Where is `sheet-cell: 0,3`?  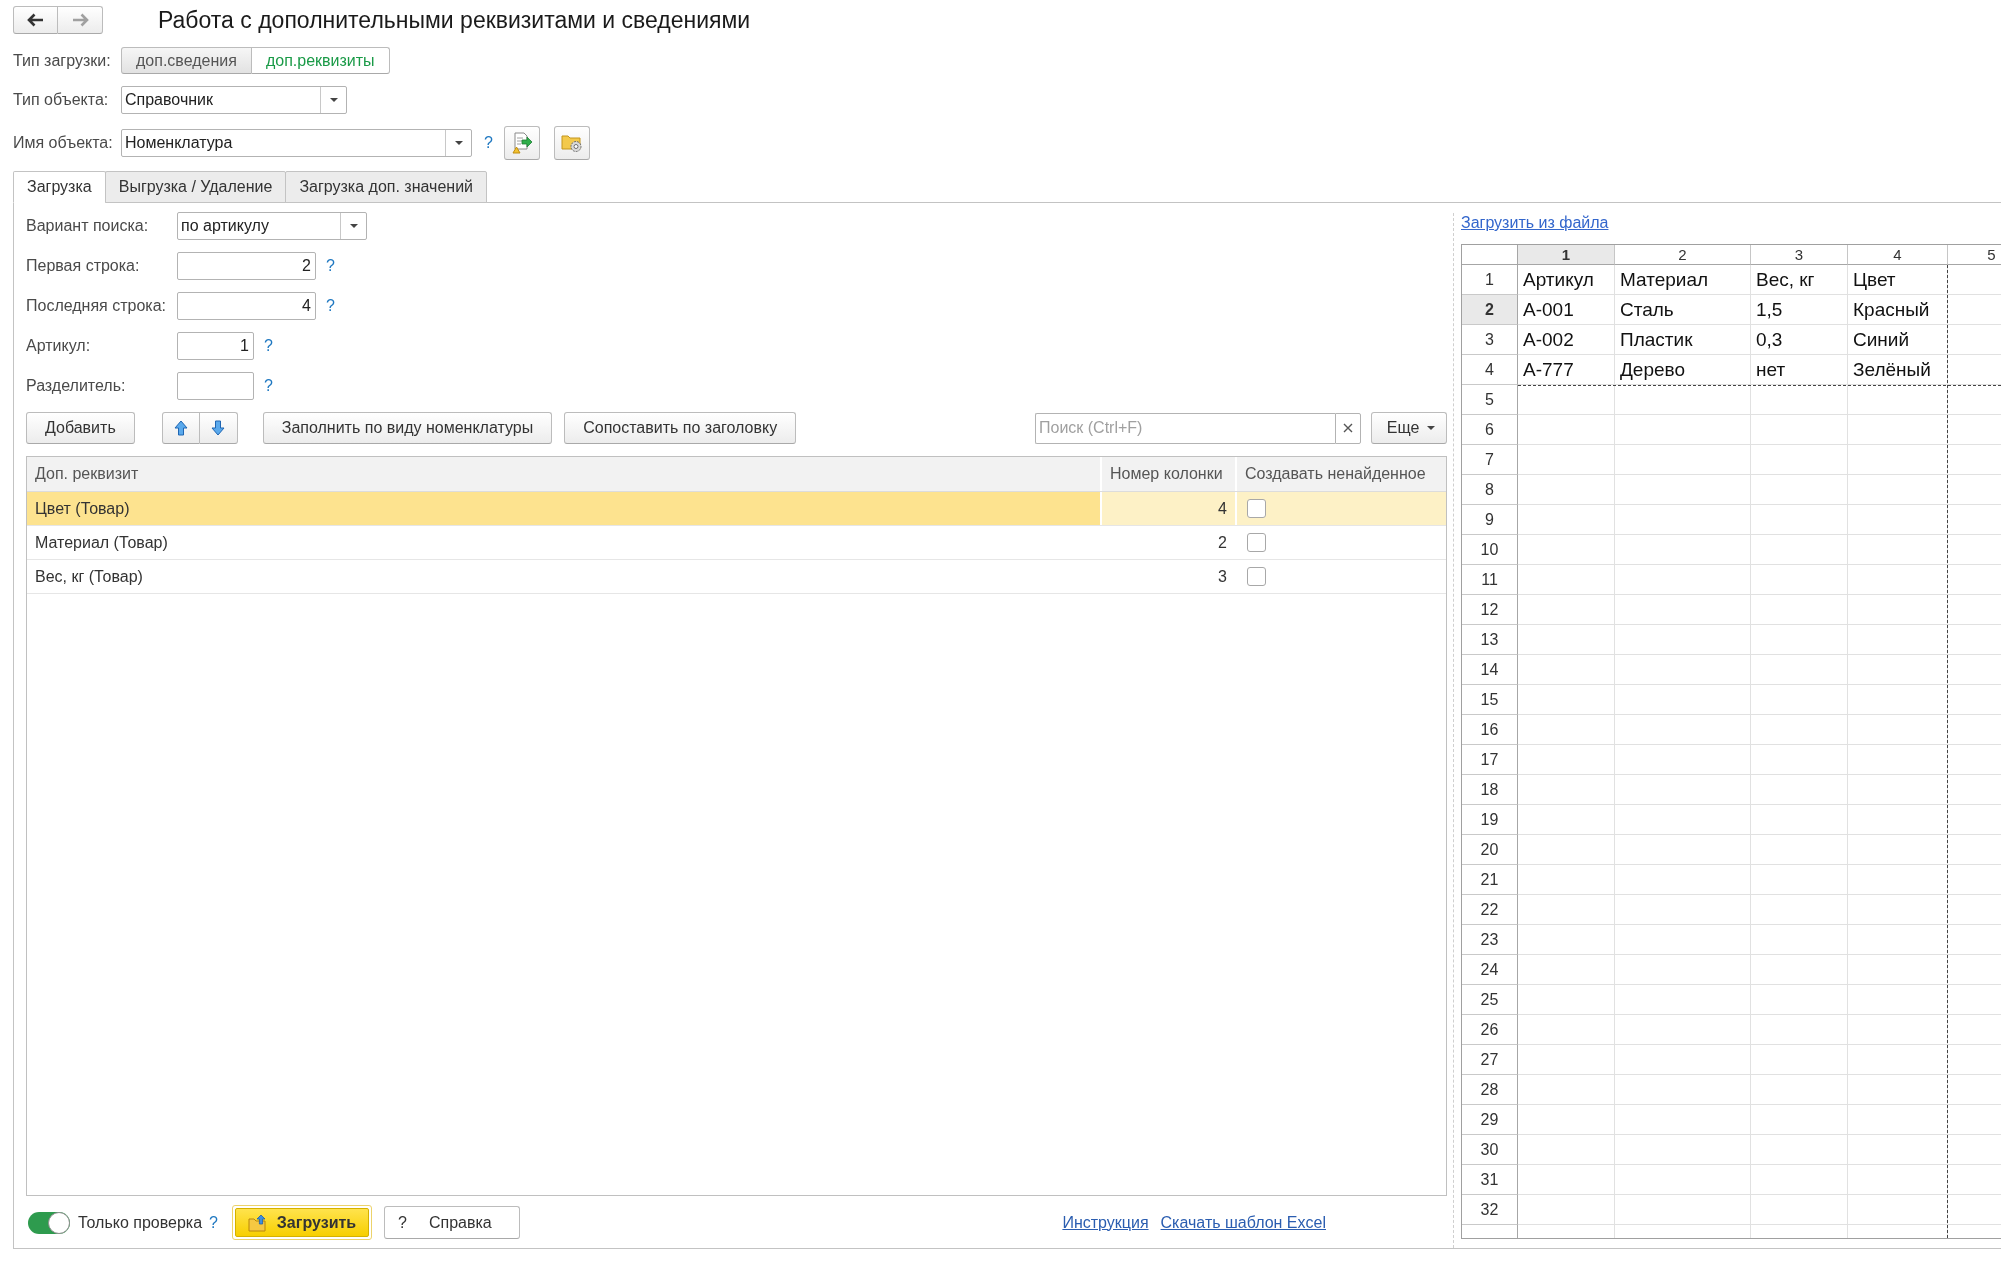 sheet-cell: 0,3 is located at coordinates (1799, 340).